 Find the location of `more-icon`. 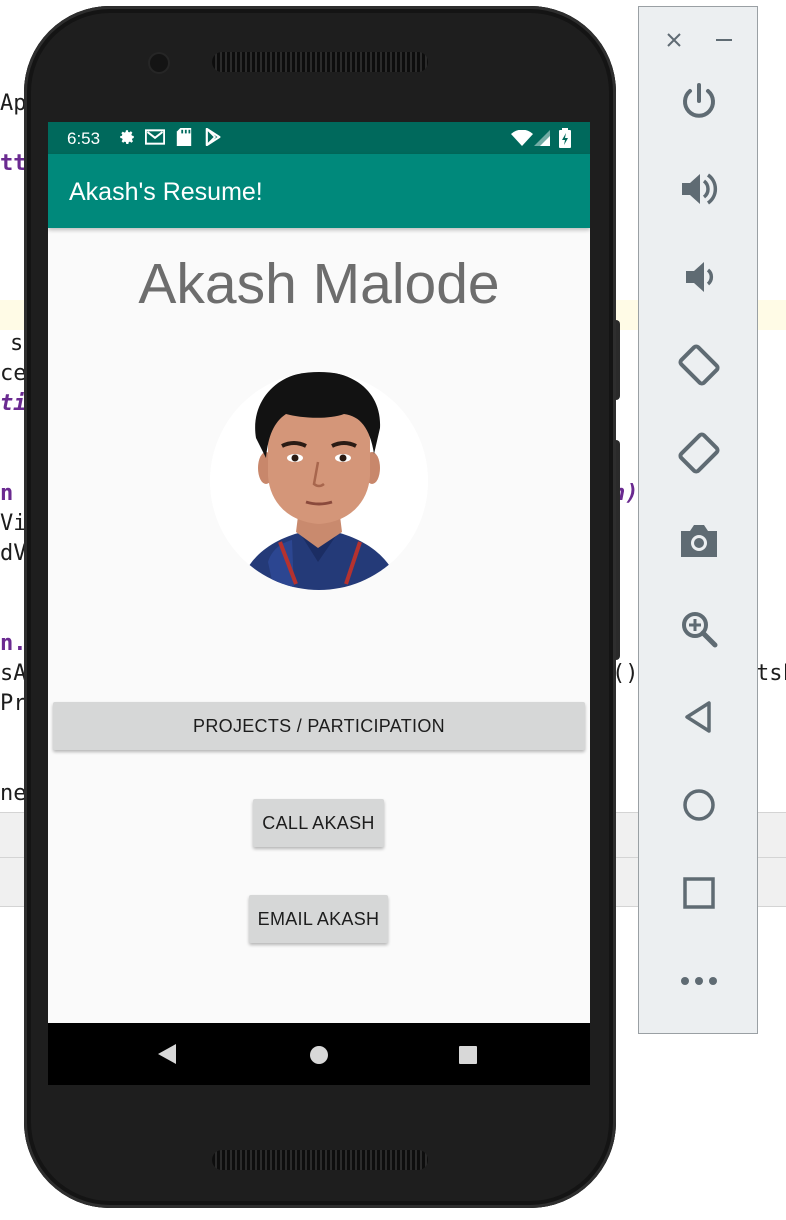

more-icon is located at coordinates (699, 981).